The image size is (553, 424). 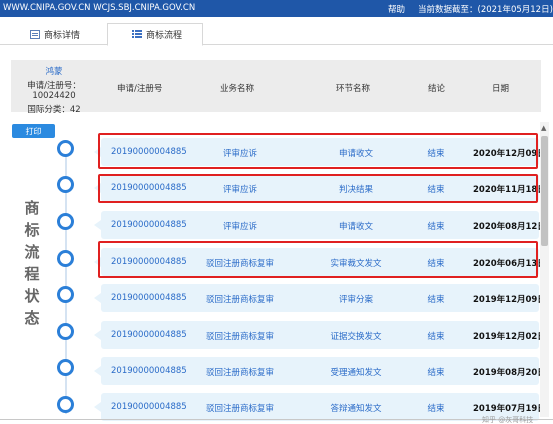 I want to click on scroll-up-icon: ▲, so click(x=543, y=128).